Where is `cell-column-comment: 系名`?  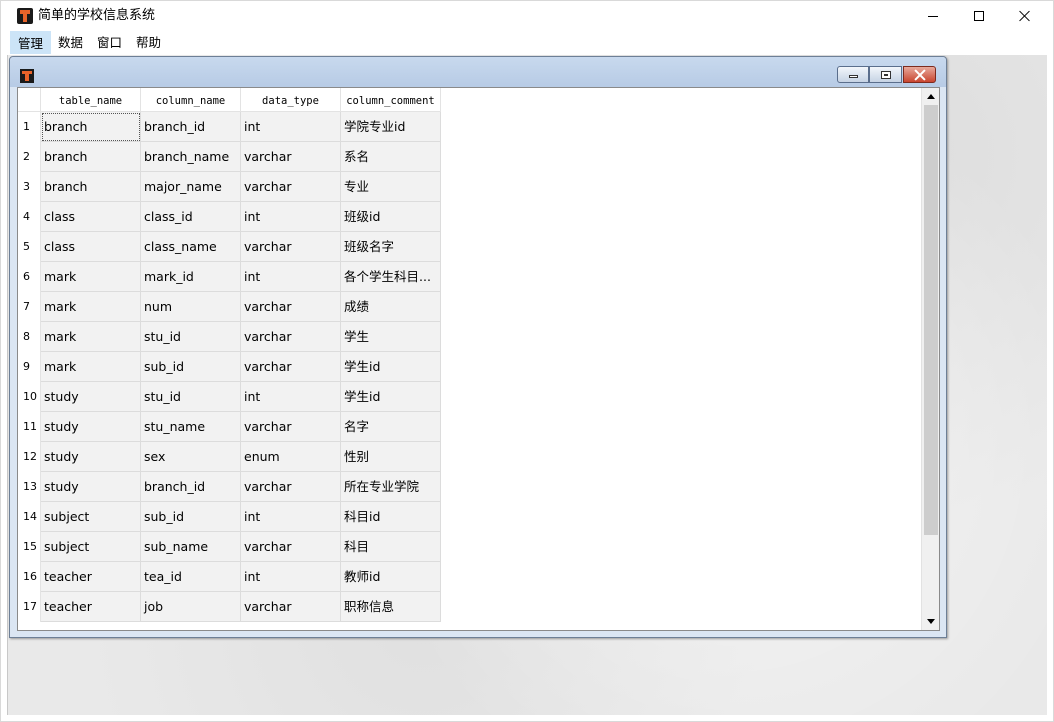 cell-column-comment: 系名 is located at coordinates (391, 157).